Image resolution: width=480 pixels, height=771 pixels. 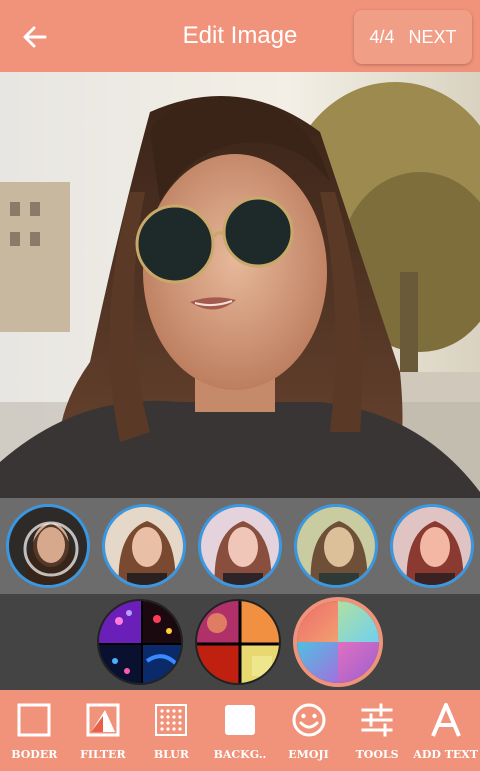 I want to click on tool-border-label: BODER, so click(x=34, y=754).